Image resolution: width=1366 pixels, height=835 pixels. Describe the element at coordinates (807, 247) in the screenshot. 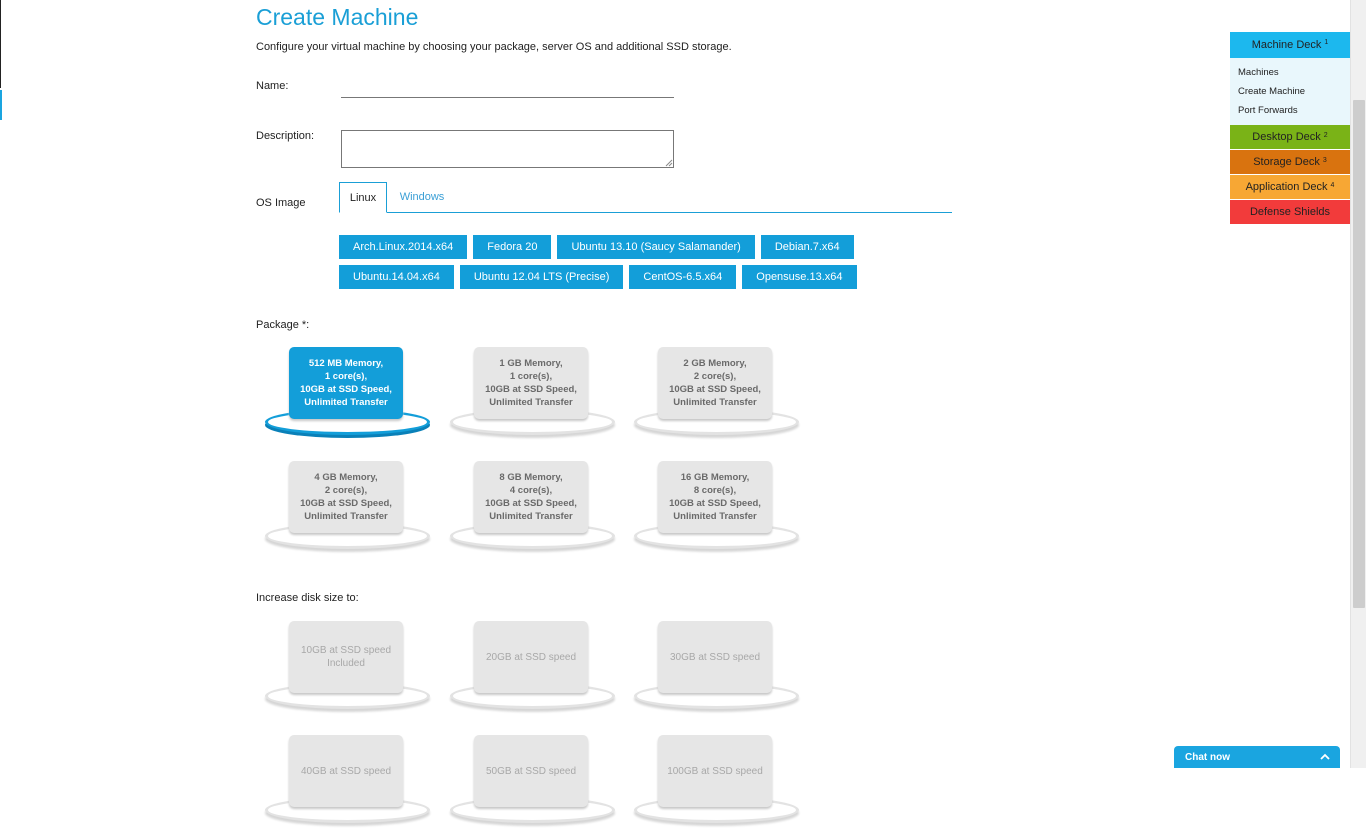

I see `os-image-button: Debian.7.x64` at that location.